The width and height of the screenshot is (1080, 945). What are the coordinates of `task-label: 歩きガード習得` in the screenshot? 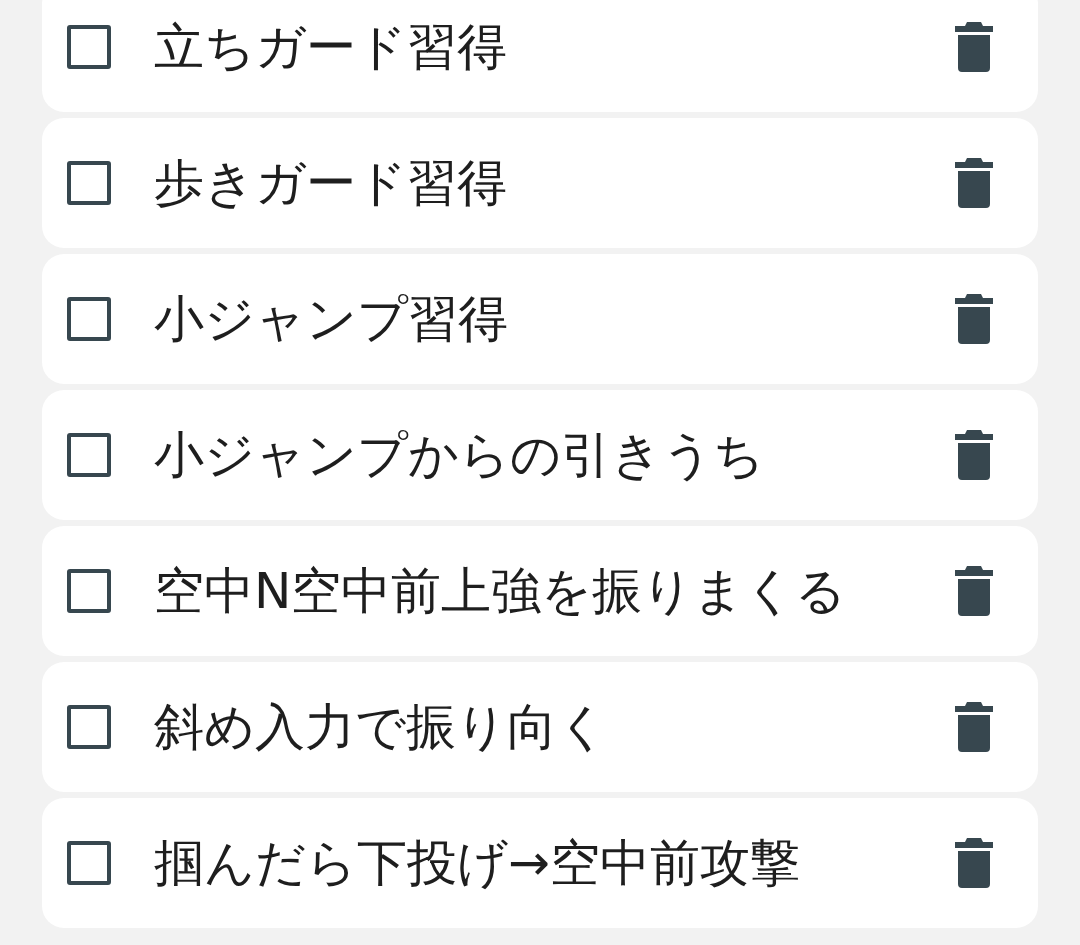 It's located at (331, 183).